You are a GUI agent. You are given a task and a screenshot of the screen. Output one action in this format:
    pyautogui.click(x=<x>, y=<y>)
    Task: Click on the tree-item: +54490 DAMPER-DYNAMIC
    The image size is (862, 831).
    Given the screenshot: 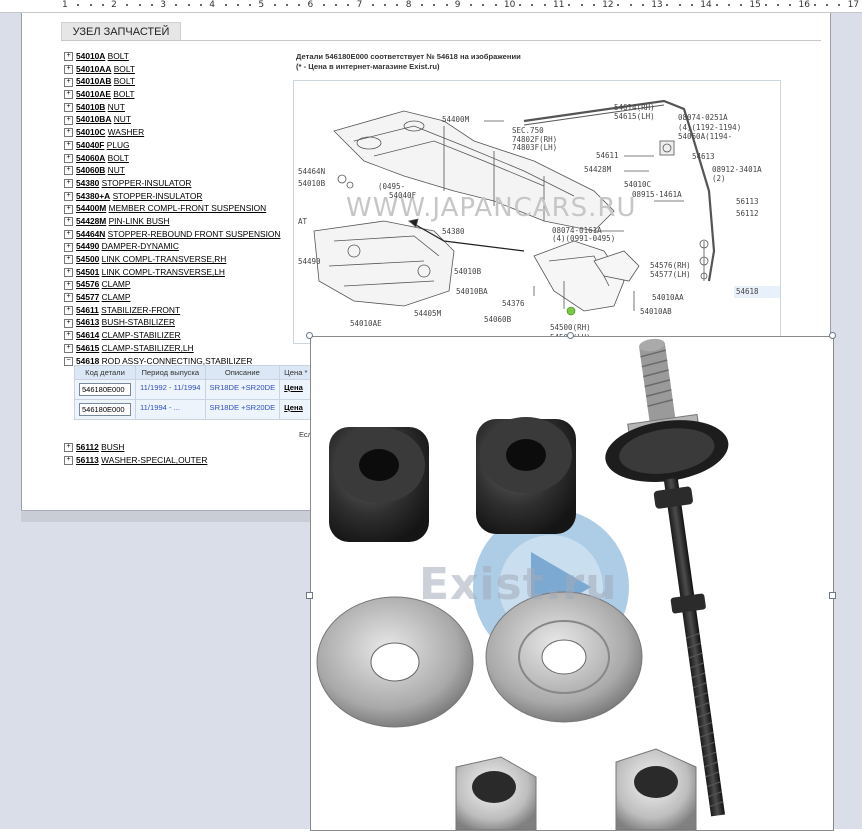 What is the action you would take?
    pyautogui.click(x=179, y=246)
    